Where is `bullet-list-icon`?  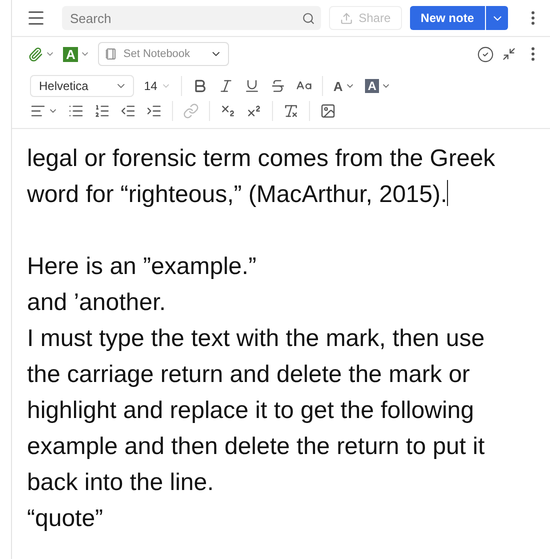
bullet-list-icon is located at coordinates (76, 111).